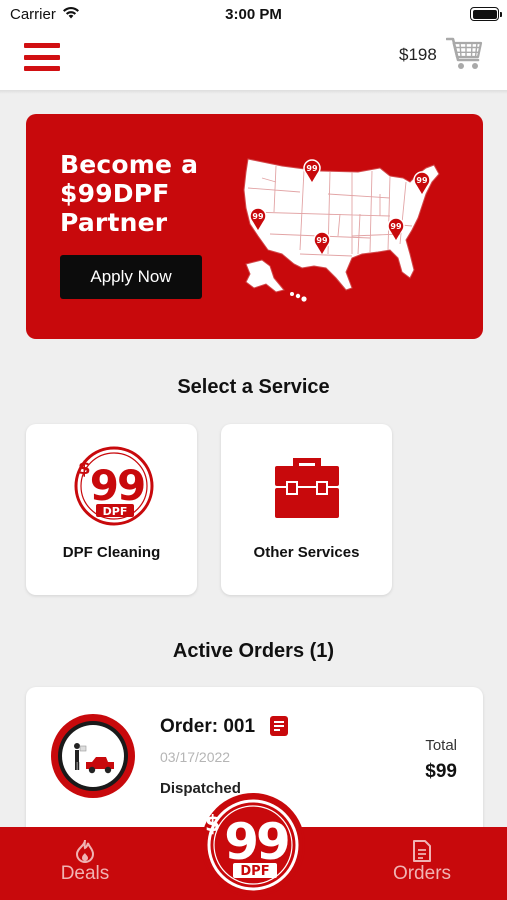 This screenshot has height=900, width=507. What do you see at coordinates (253, 92) in the screenshot?
I see `header-divider` at bounding box center [253, 92].